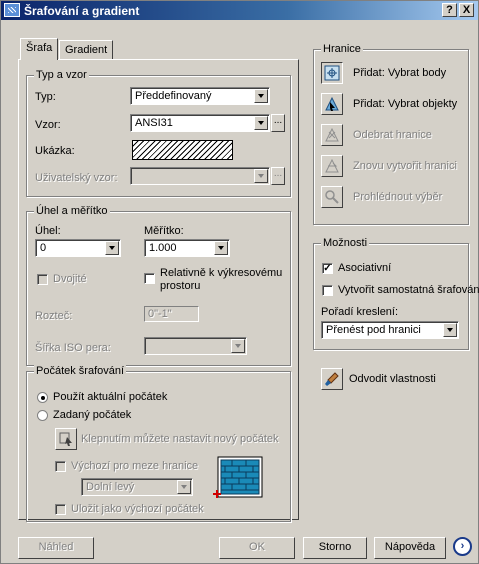 This screenshot has height=564, width=479. What do you see at coordinates (61, 75) in the screenshot?
I see `group-label: Typ a vzor` at bounding box center [61, 75].